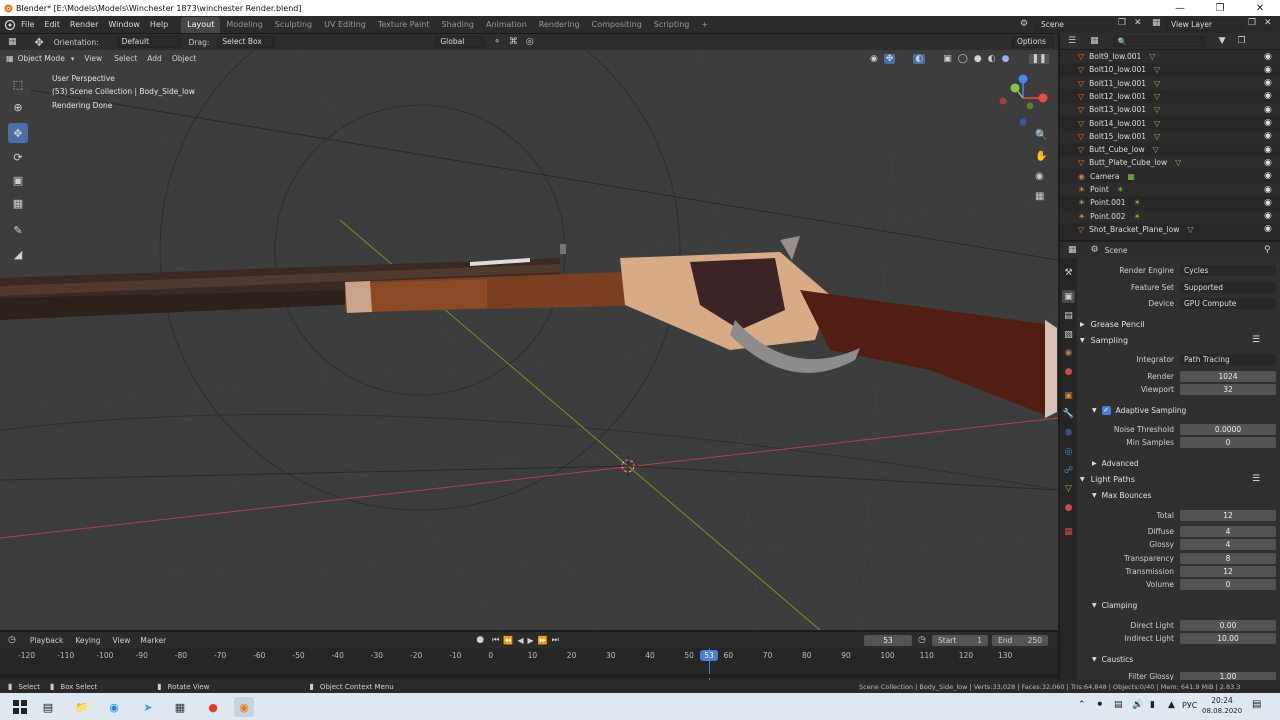 The width and height of the screenshot is (1280, 720). I want to click on rendered-shading-icon: ●, so click(1006, 59).